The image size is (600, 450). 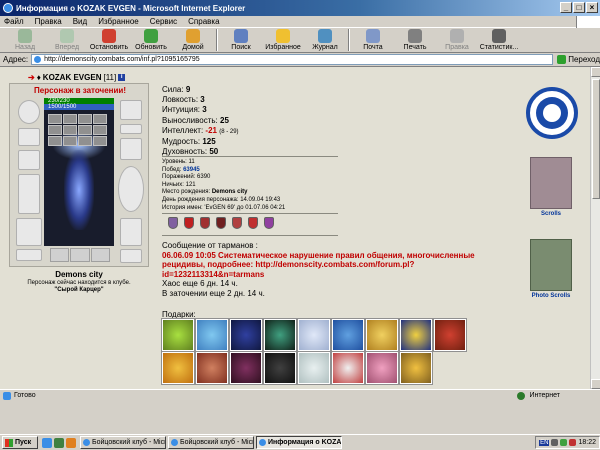 What do you see at coordinates (29, 112) in the screenshot?
I see `helmet-slot` at bounding box center [29, 112].